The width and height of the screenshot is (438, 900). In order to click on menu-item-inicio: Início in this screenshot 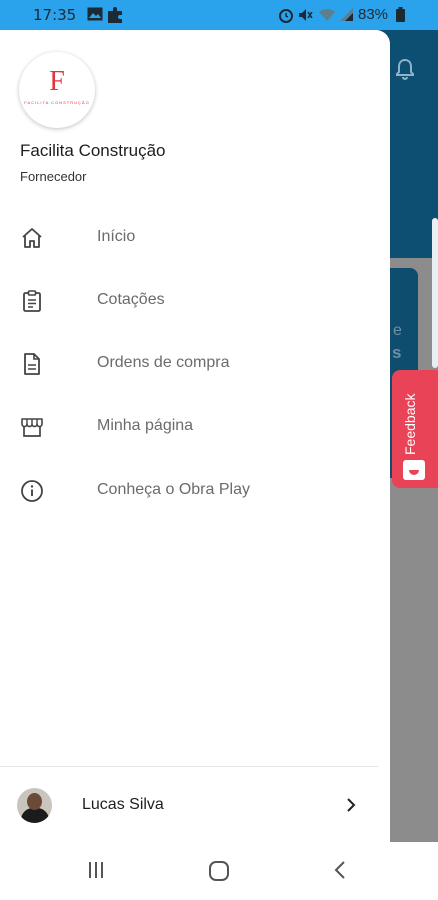, I will do `click(195, 238)`.